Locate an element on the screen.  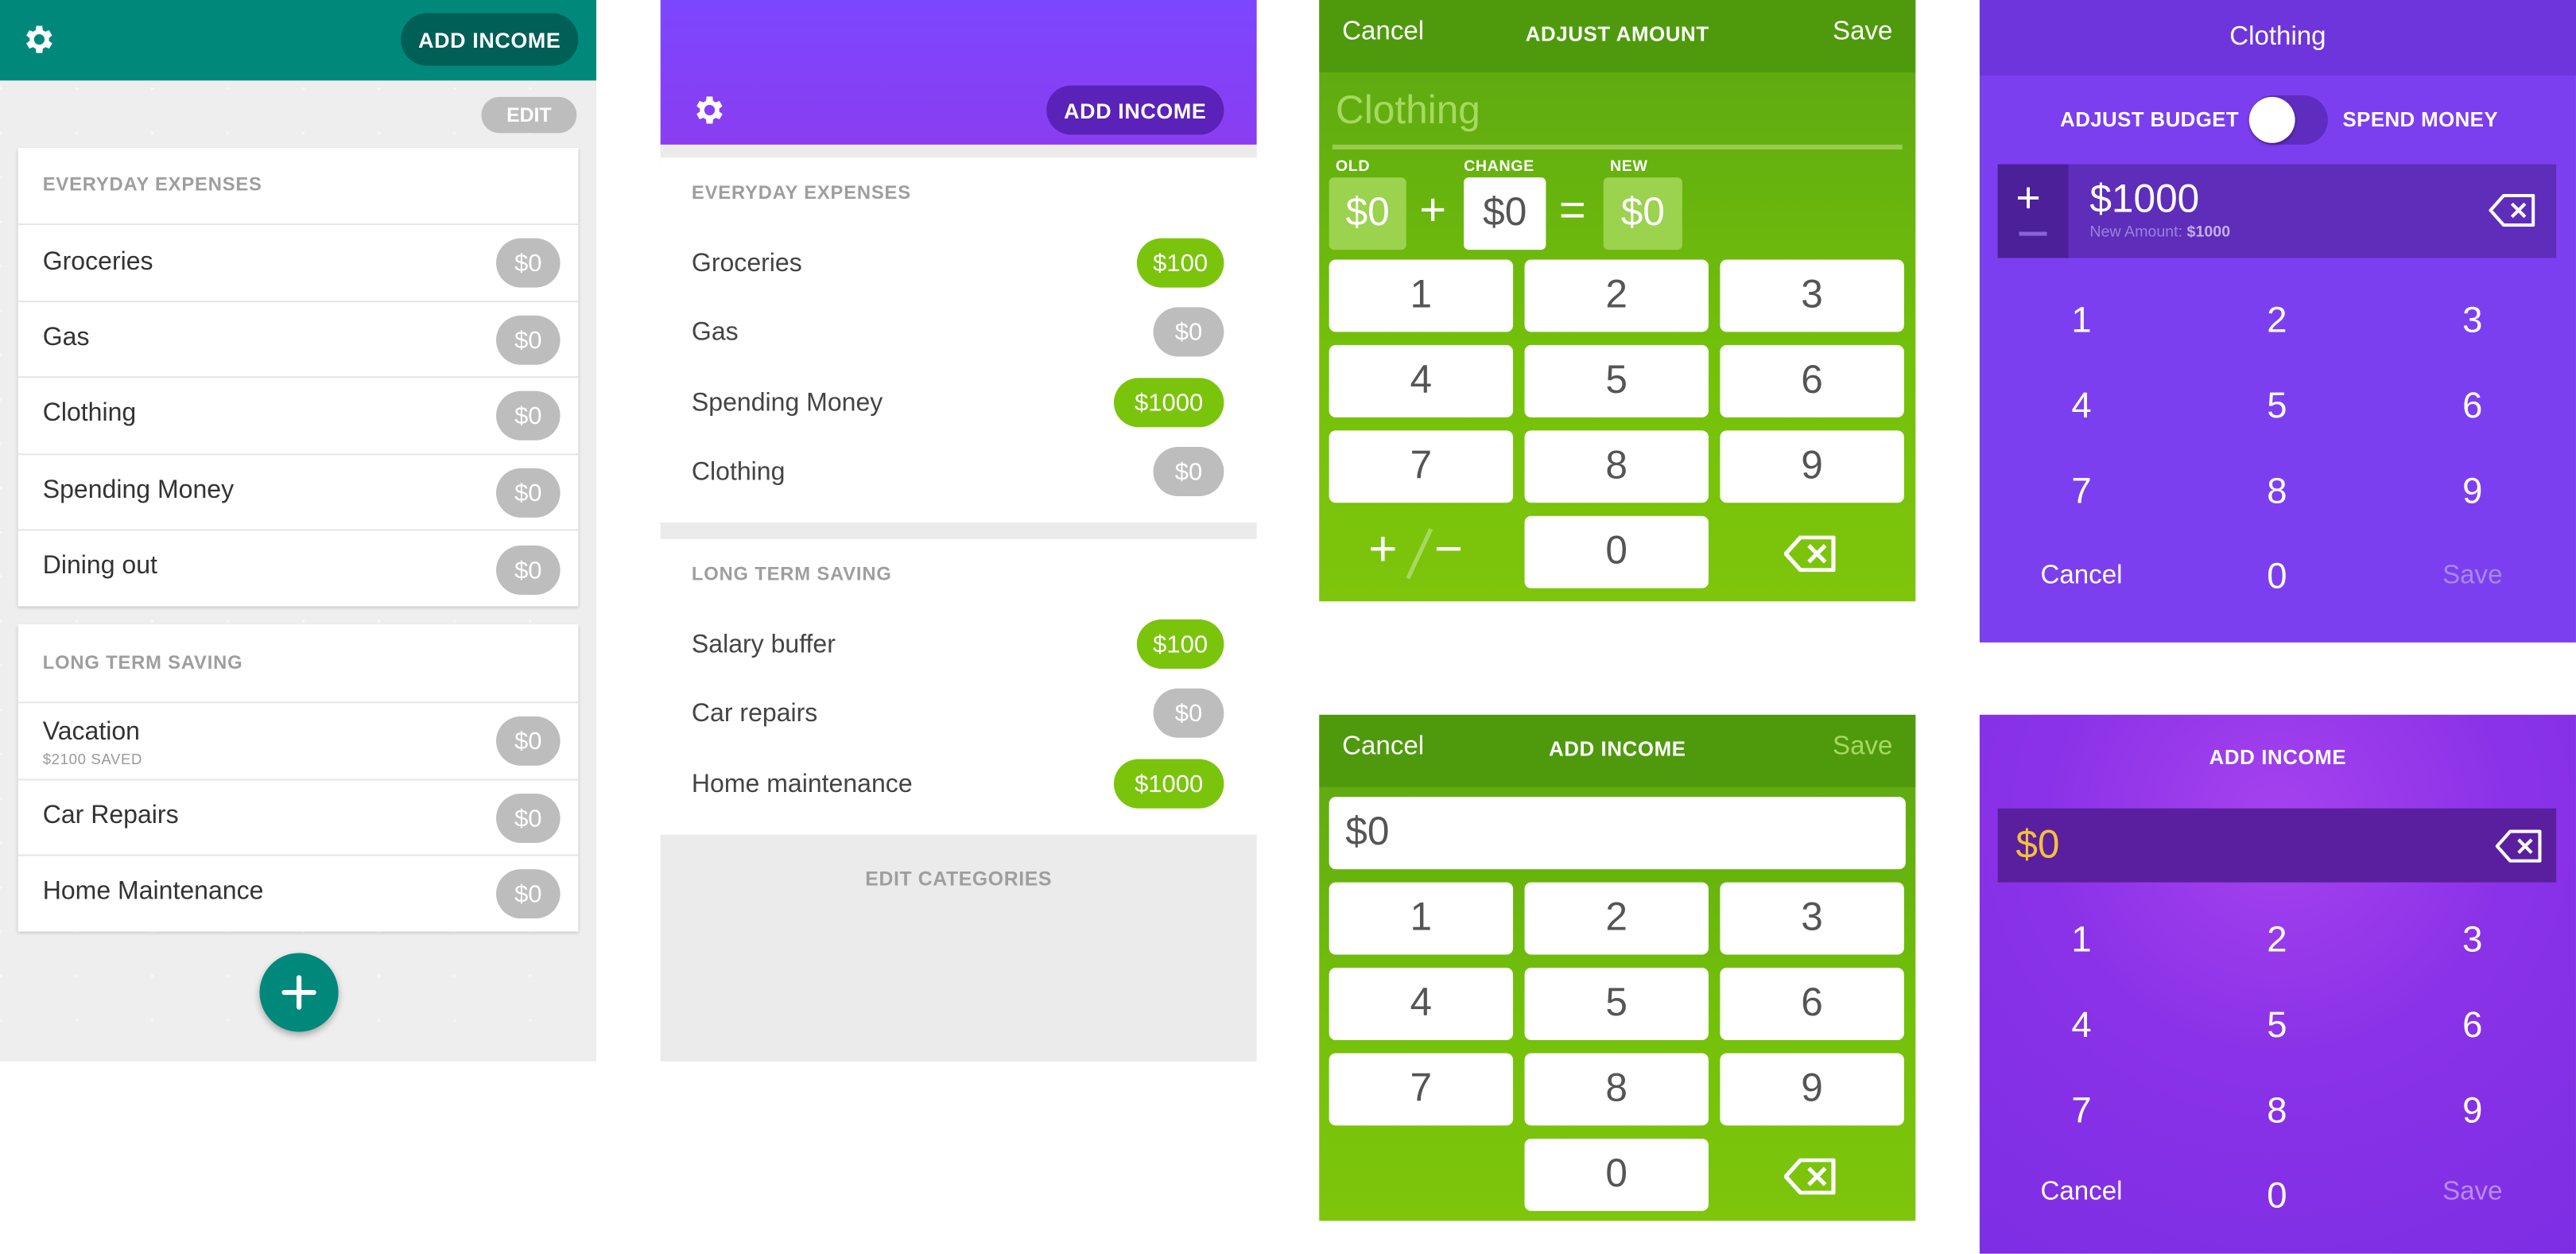
category-label: Clothing is located at coordinates (739, 473).